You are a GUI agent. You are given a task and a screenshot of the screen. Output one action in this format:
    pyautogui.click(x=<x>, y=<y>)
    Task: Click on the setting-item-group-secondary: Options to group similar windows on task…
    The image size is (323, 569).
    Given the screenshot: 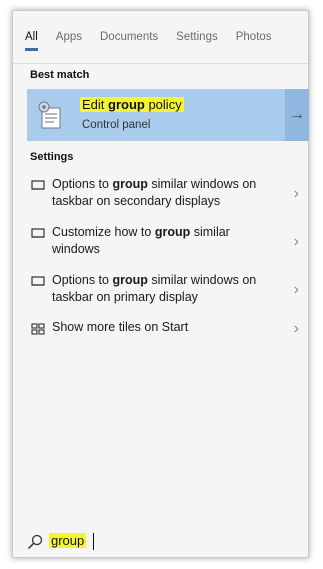 What is the action you would take?
    pyautogui.click(x=168, y=195)
    